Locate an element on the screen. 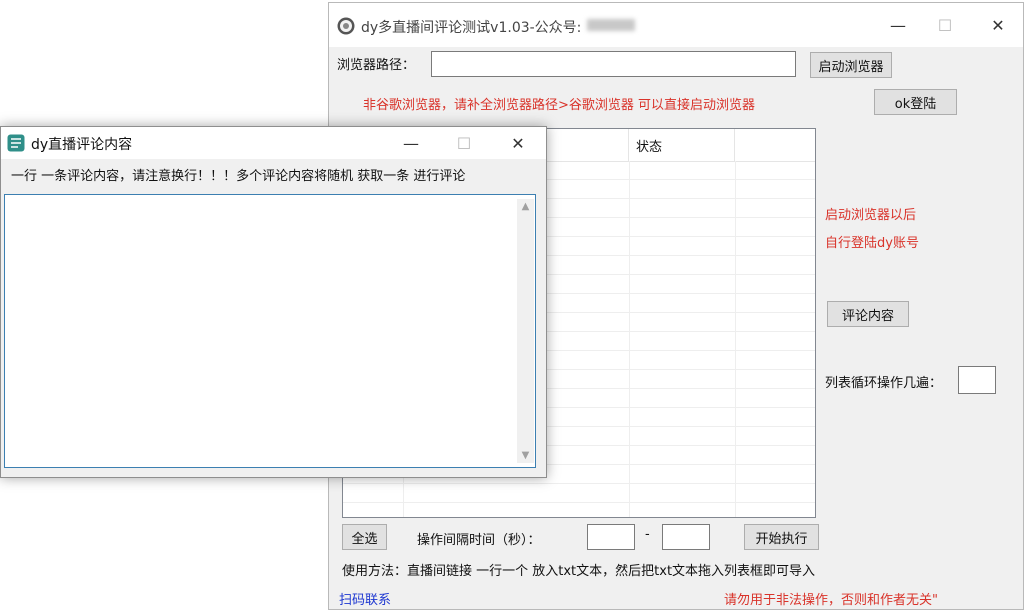 The image size is (1024, 610). scan-contact-link: 扫码联系 is located at coordinates (365, 598).